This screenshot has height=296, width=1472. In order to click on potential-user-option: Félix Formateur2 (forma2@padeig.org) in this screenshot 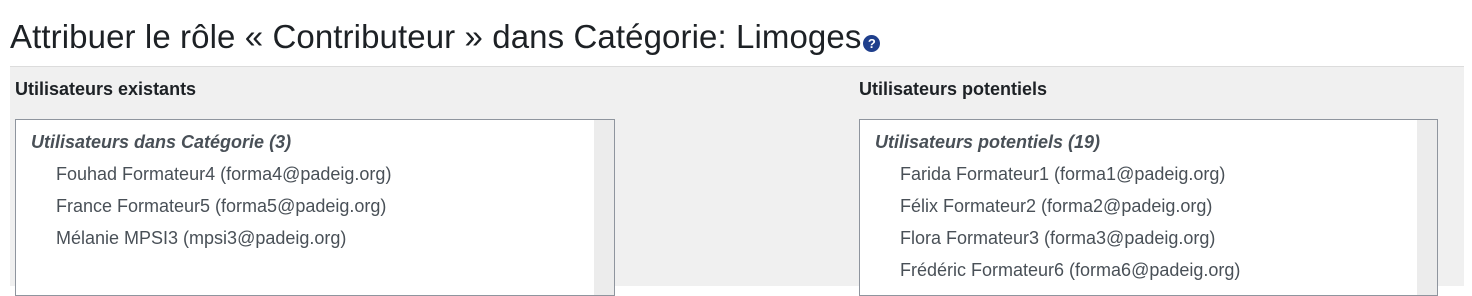, I will do `click(1070, 208)`.